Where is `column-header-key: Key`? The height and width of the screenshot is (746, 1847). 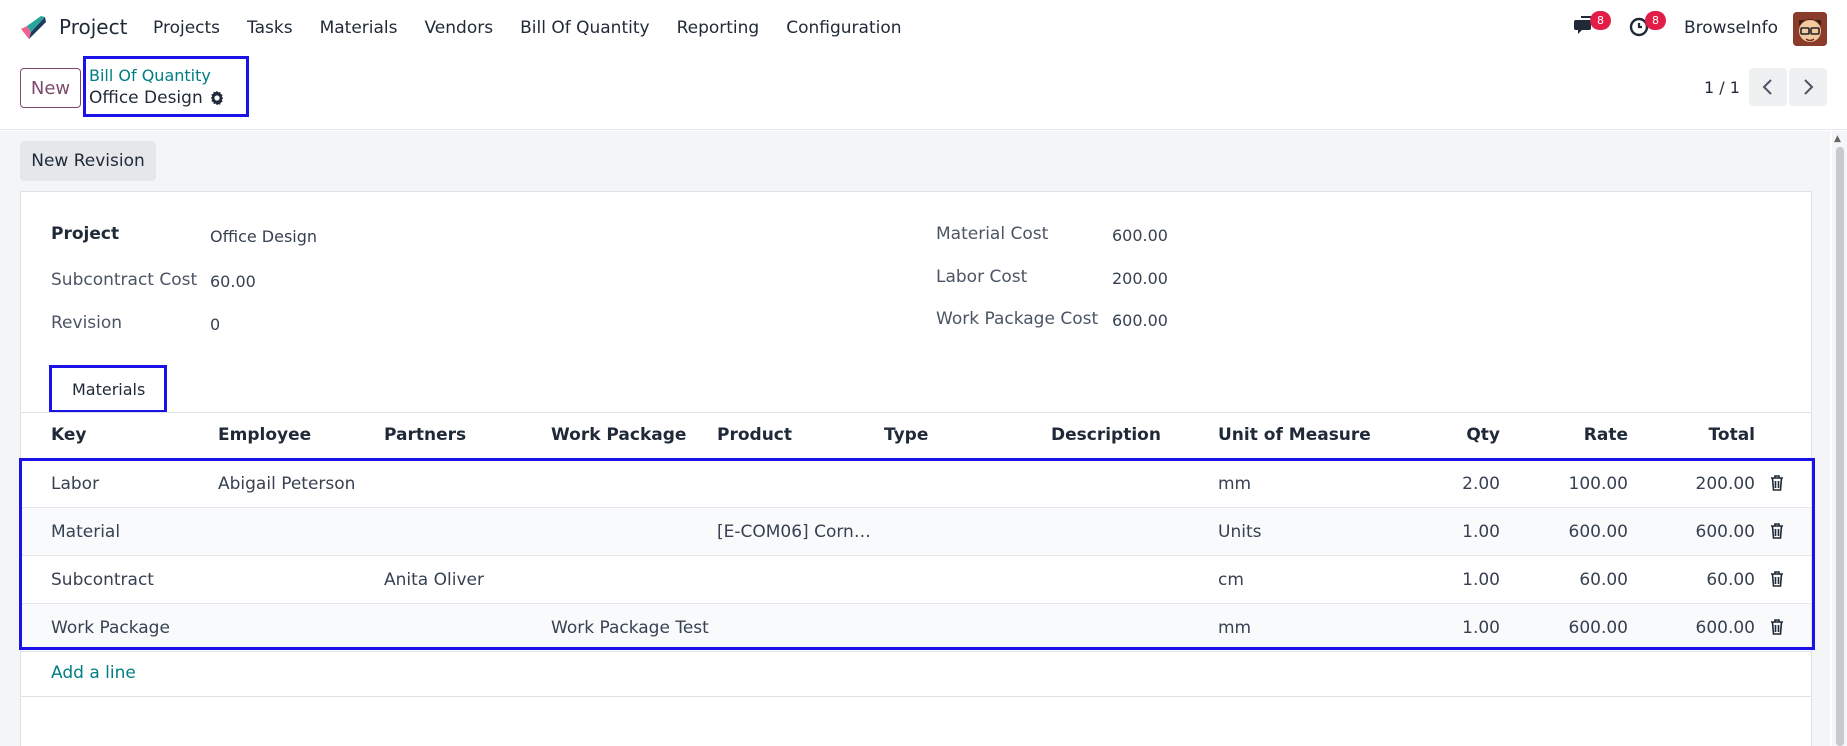 column-header-key: Key is located at coordinates (69, 435).